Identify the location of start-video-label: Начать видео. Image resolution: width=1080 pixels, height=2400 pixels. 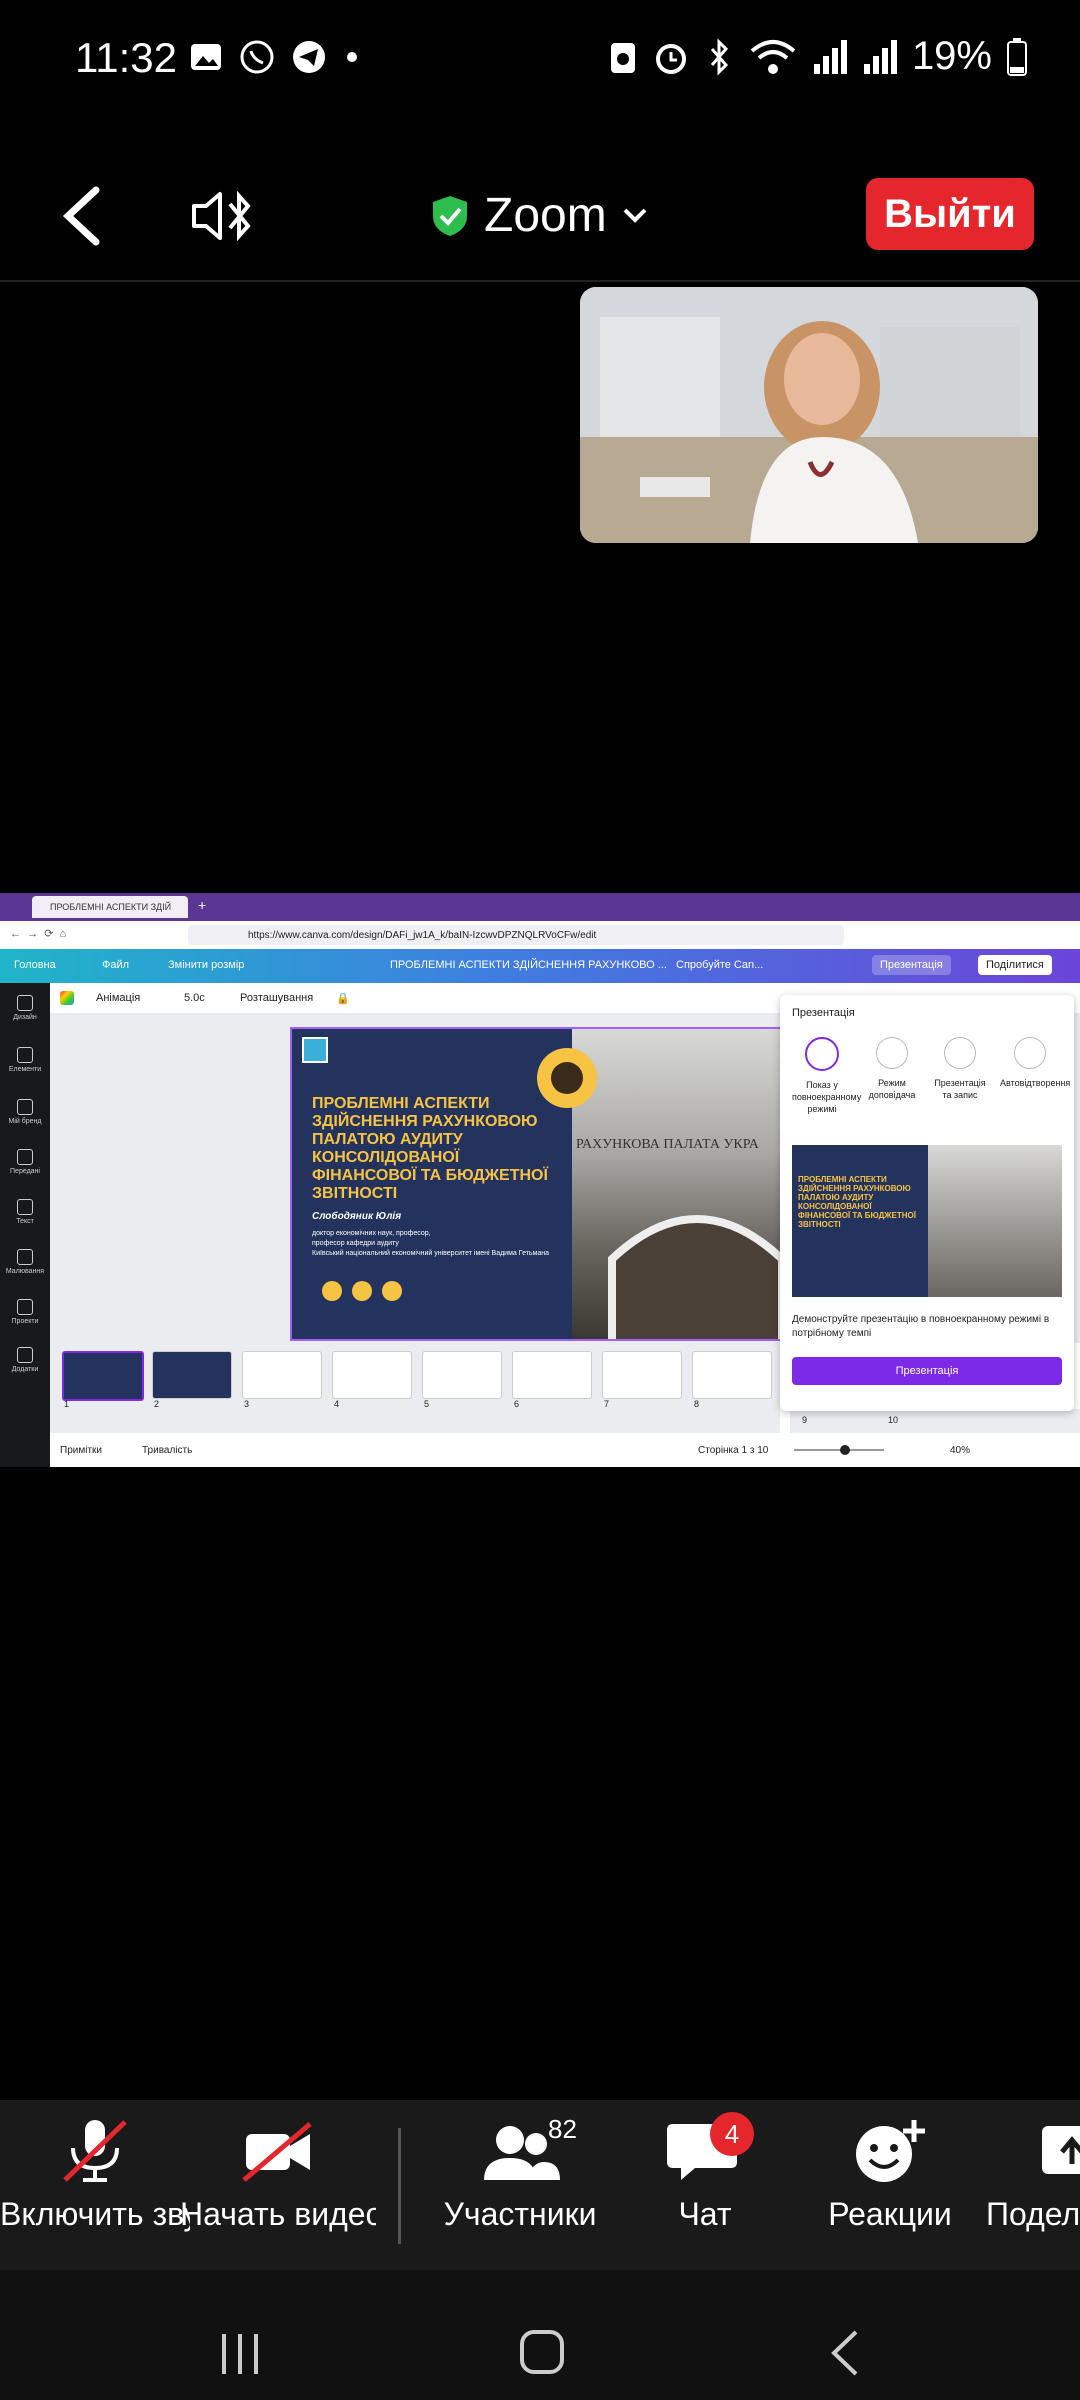
(278, 2214).